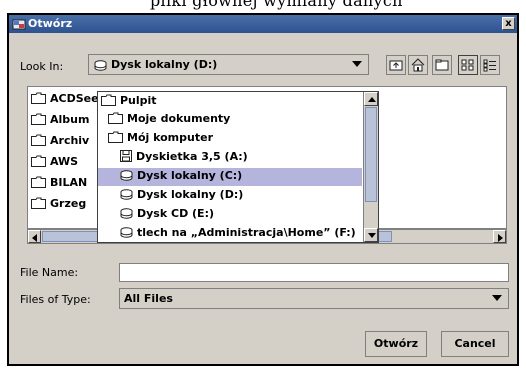 This screenshot has height=372, width=526. I want to click on background-window-text: pliki głównej wymiany danych, so click(263, 6).